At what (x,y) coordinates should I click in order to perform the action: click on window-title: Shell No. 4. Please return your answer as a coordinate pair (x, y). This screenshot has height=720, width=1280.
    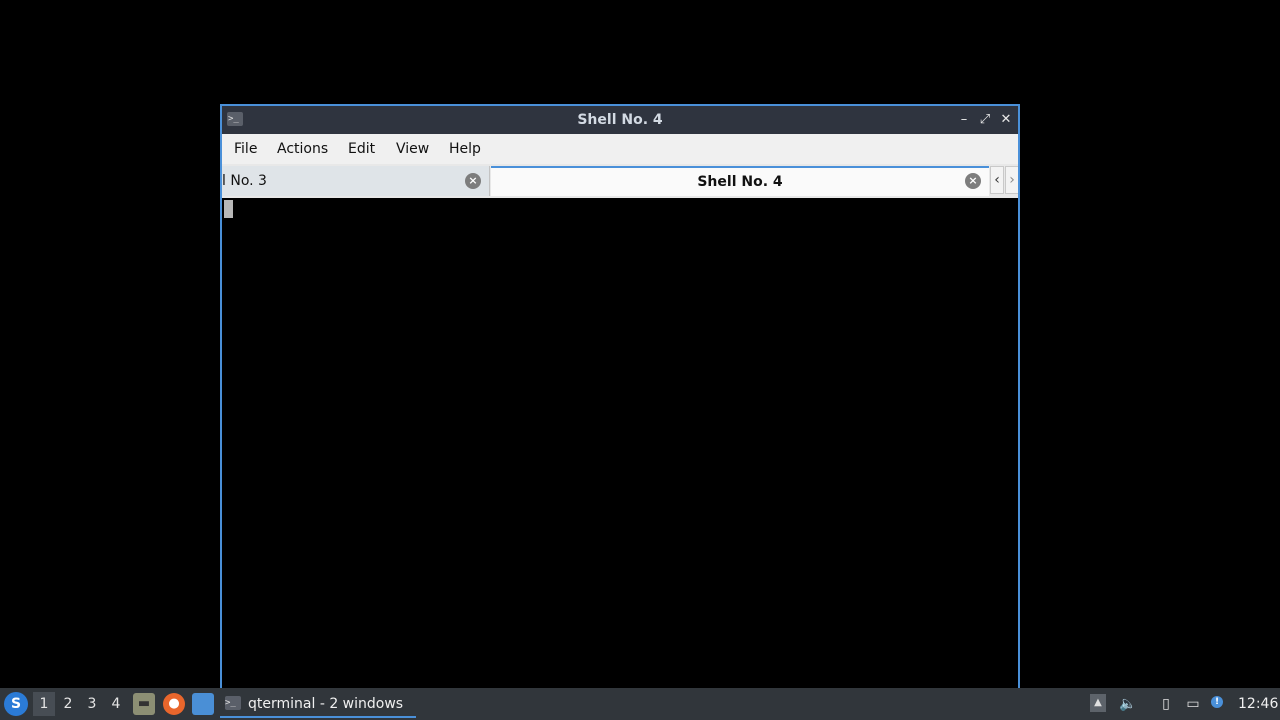
    Looking at the image, I should click on (620, 120).